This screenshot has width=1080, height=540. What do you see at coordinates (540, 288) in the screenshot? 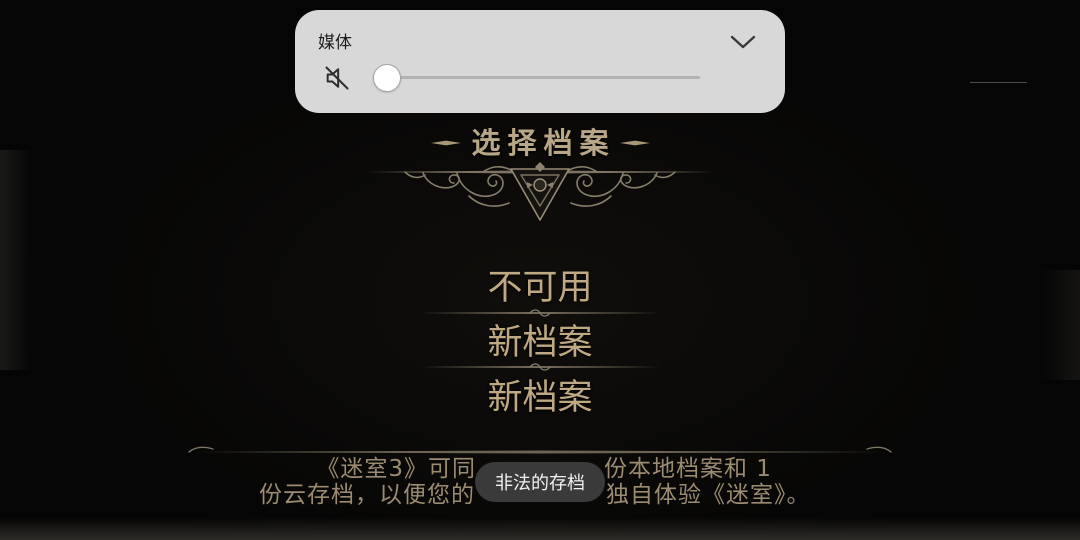
I see `save-slot-1: 不可用` at bounding box center [540, 288].